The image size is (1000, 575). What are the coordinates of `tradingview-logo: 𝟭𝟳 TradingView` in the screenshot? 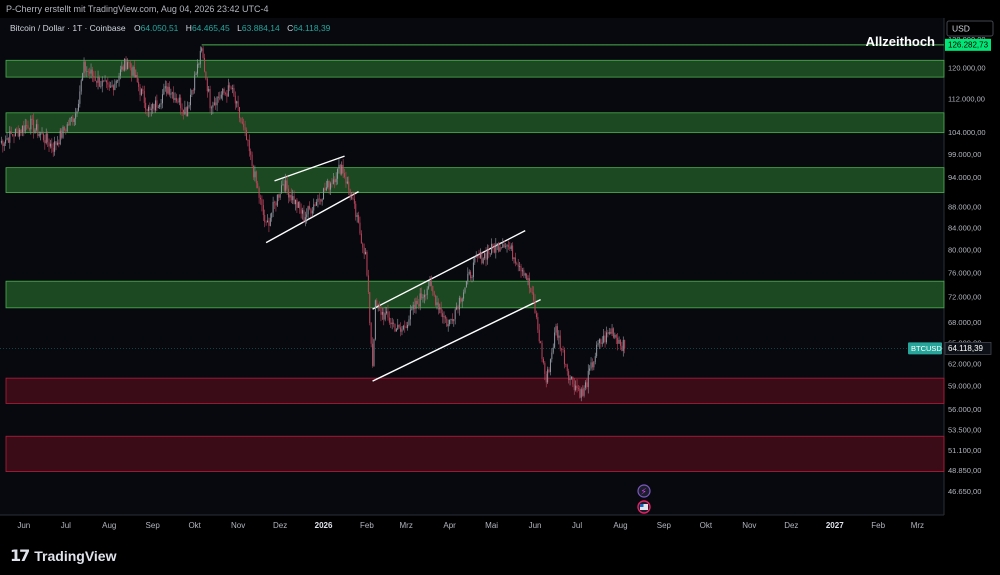 It's located at (63, 556).